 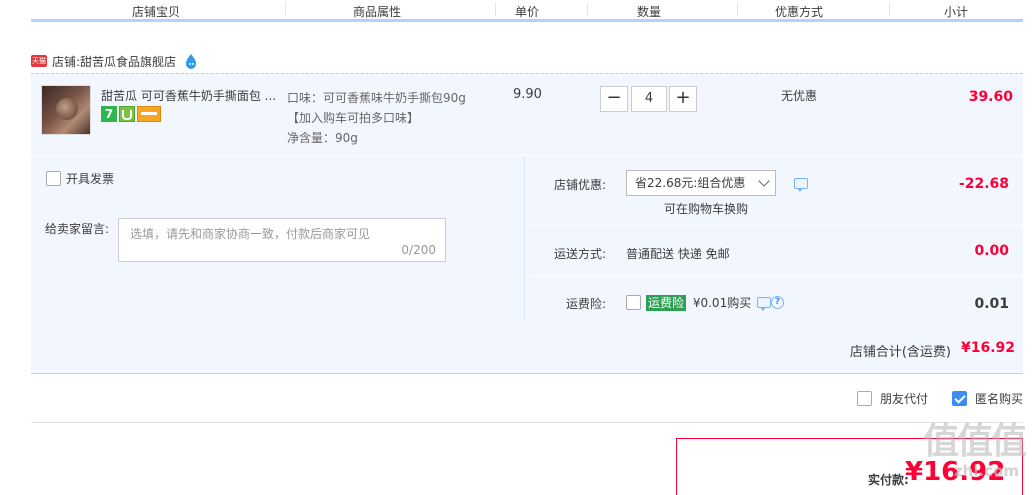 I want to click on shop-discount-value: -22.68, so click(x=983, y=184).